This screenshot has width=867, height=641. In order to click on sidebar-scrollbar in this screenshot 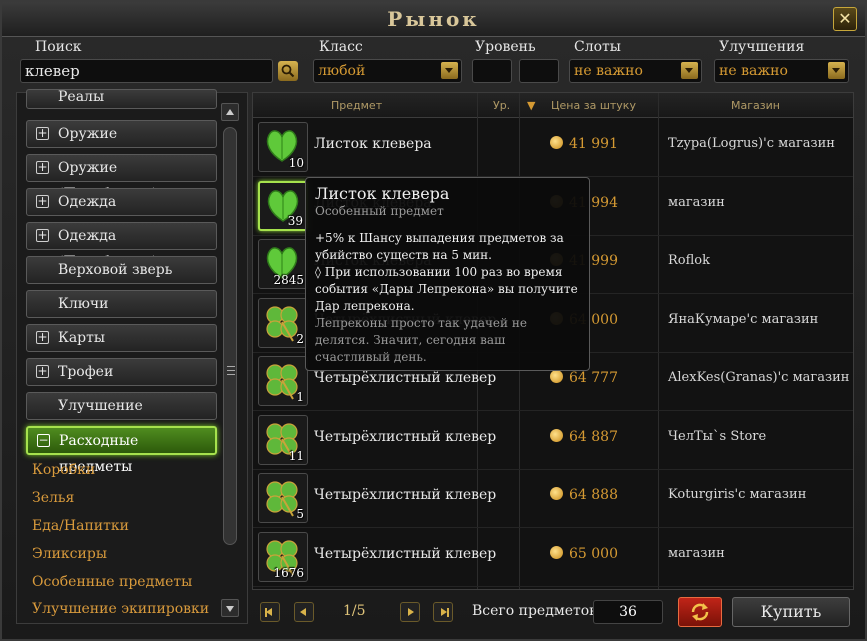, I will do `click(230, 359)`.